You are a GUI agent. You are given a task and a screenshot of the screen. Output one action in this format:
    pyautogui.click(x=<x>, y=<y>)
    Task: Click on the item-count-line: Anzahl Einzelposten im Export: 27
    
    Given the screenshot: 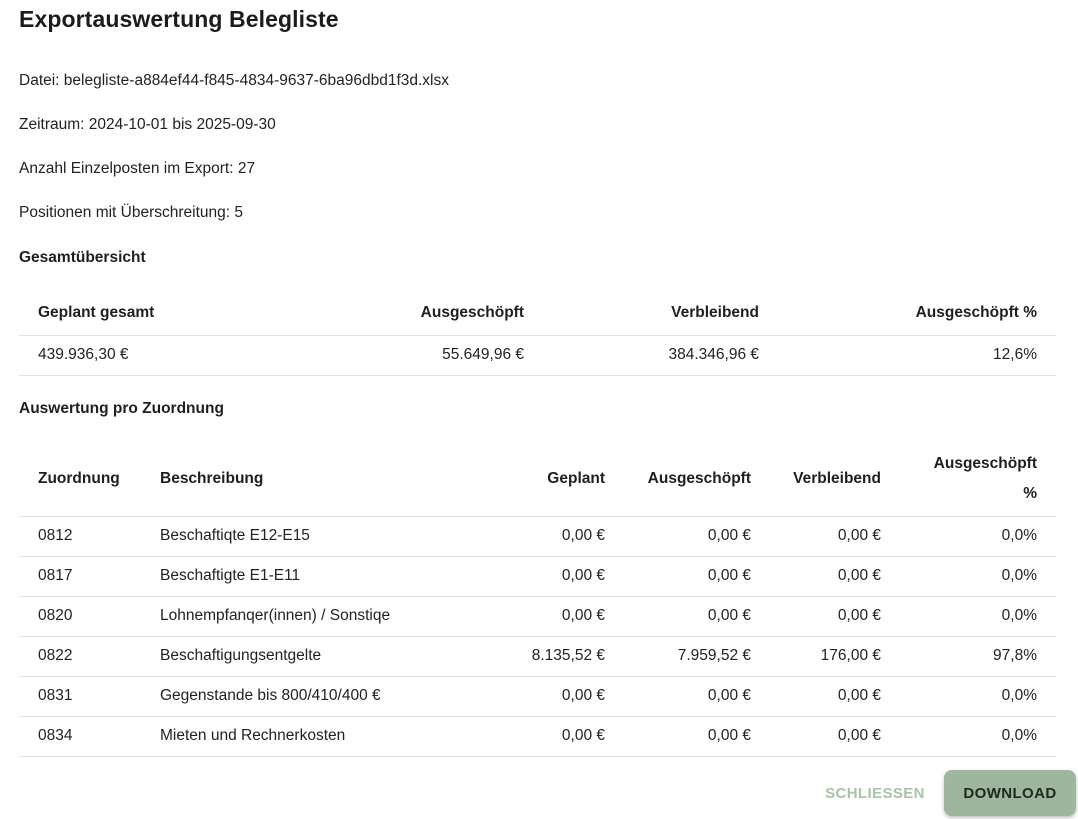 What is the action you would take?
    pyautogui.click(x=137, y=168)
    